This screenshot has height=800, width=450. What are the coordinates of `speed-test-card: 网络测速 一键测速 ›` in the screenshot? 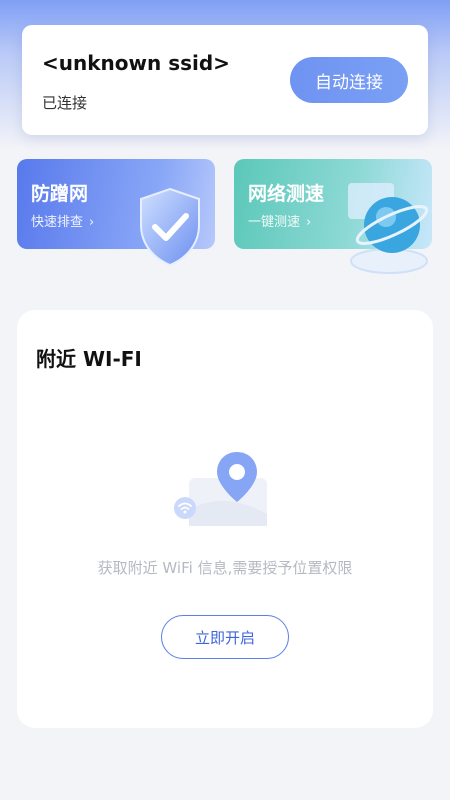 It's located at (333, 216).